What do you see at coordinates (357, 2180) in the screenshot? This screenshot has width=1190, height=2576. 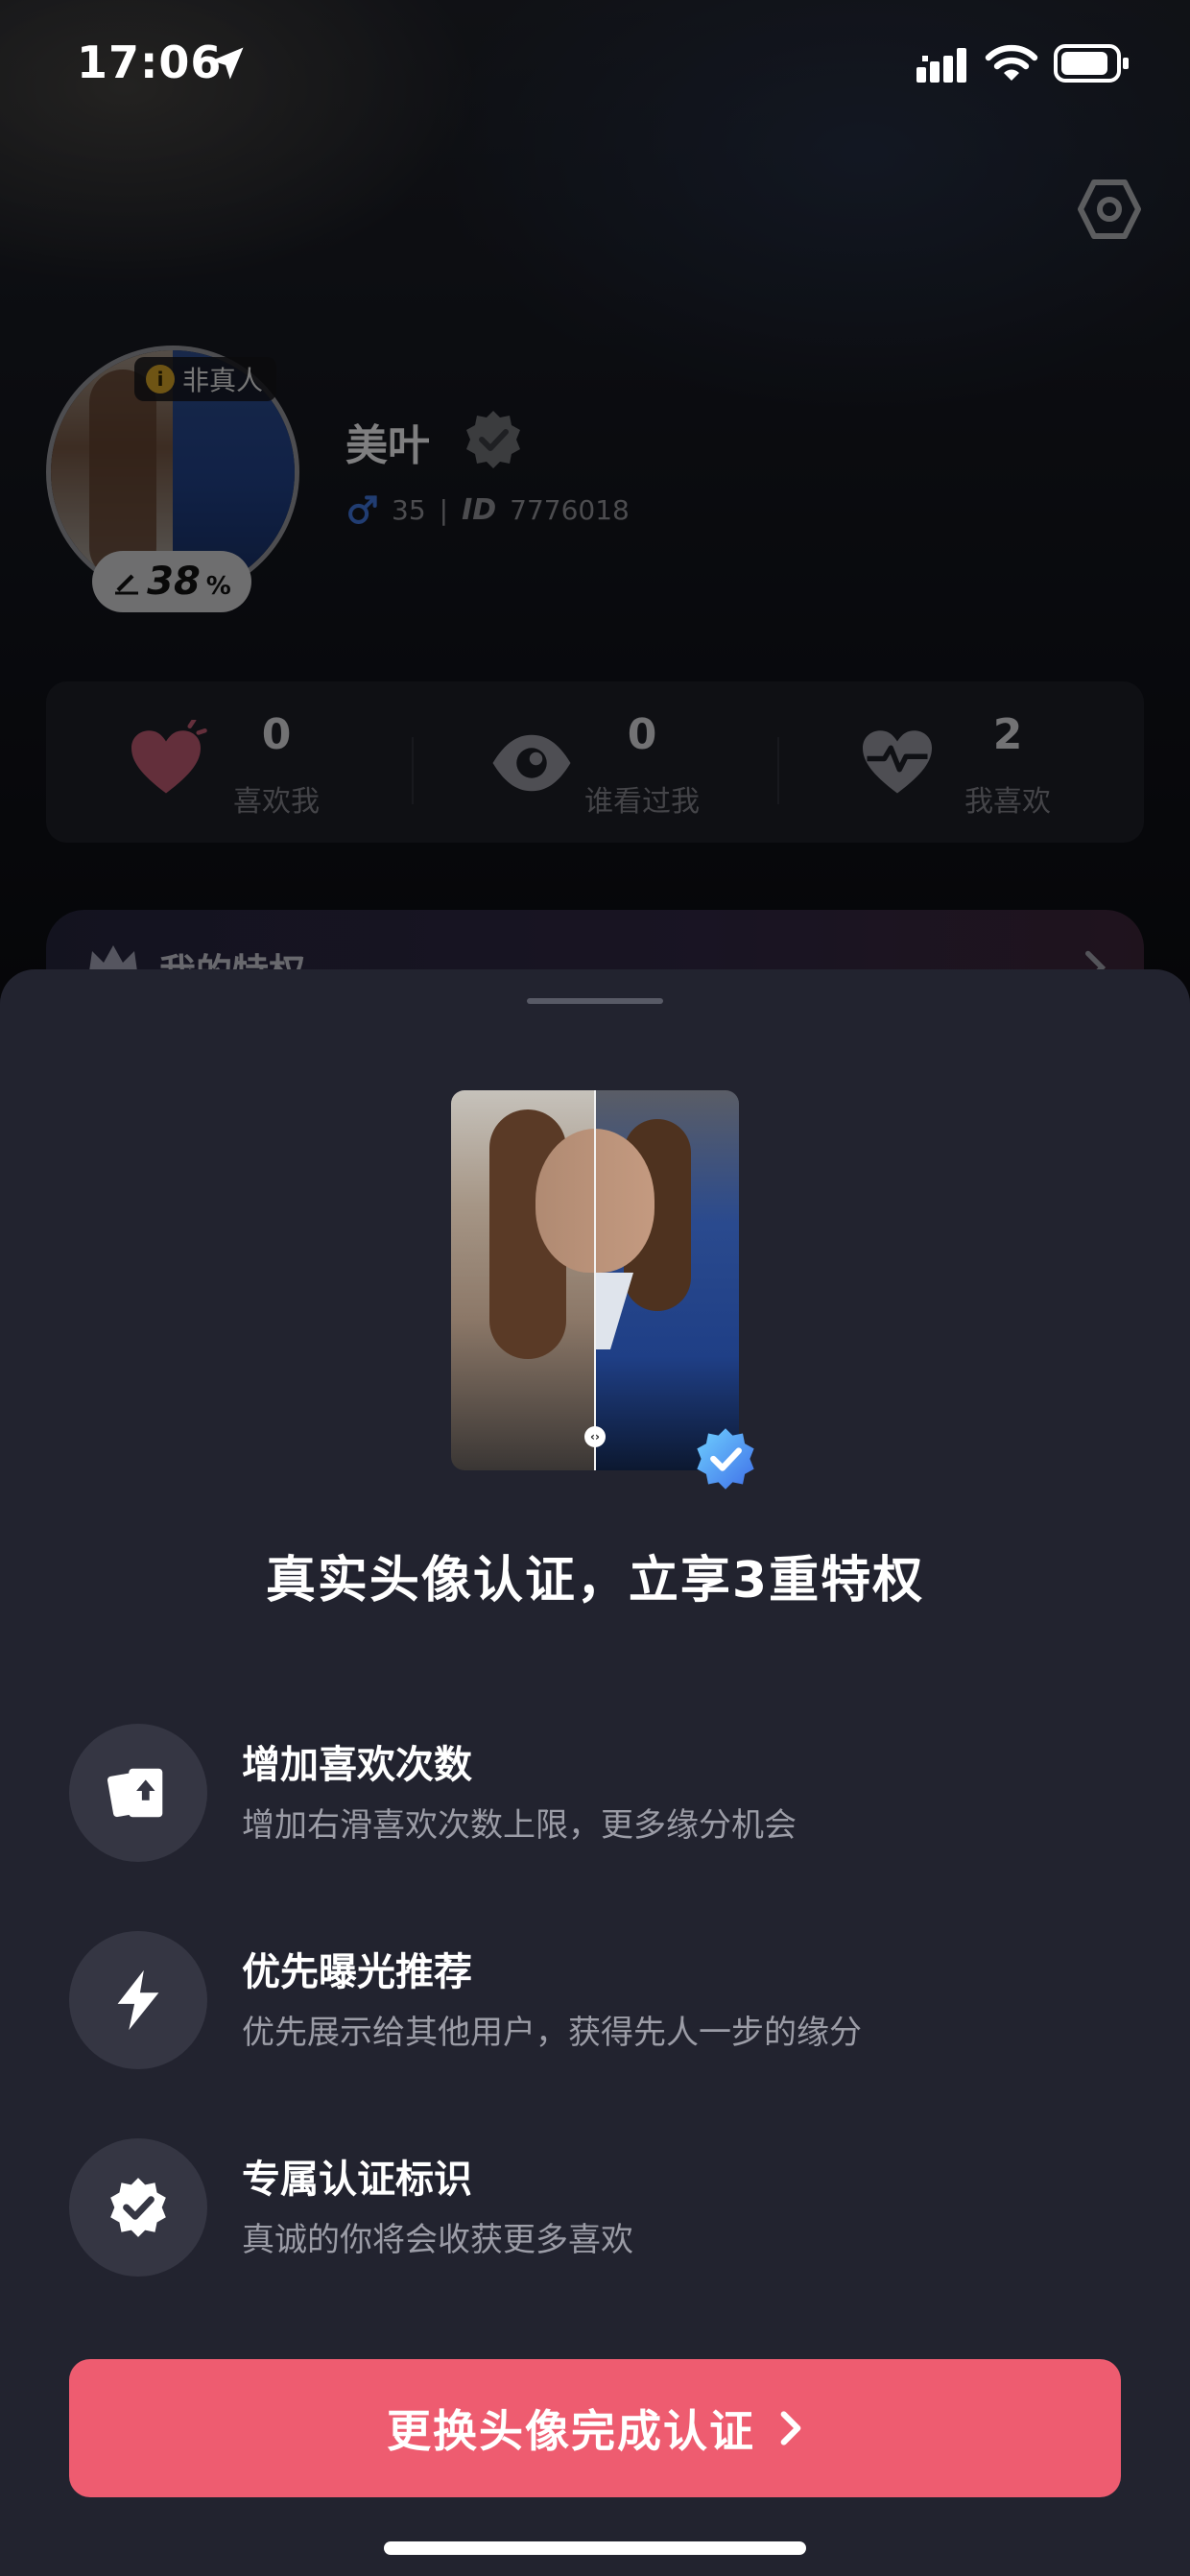 I see `benefit-title: 专属认证标识` at bounding box center [357, 2180].